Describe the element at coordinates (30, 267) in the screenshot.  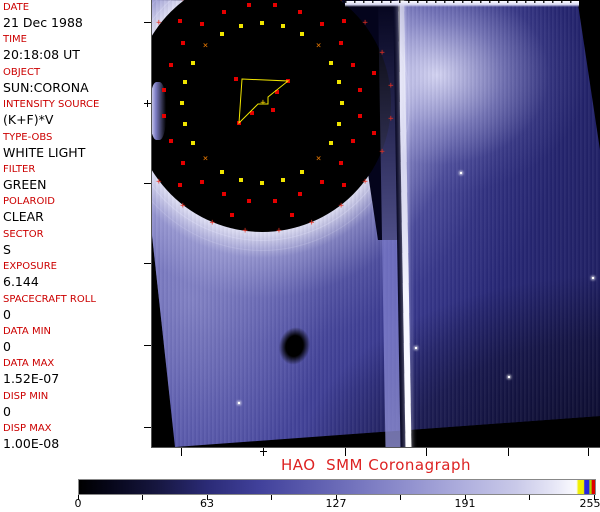
I see `field-label: EXPOSURE` at that location.